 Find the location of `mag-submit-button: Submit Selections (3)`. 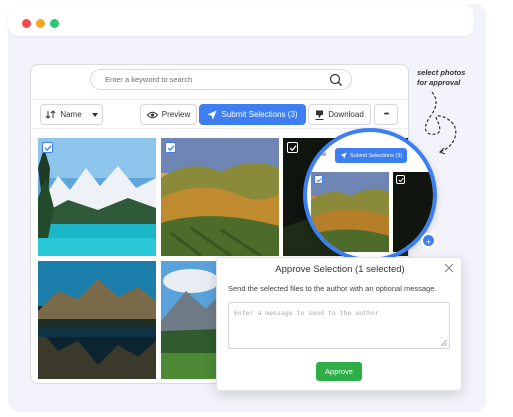

mag-submit-button: Submit Selections (3) is located at coordinates (371, 155).